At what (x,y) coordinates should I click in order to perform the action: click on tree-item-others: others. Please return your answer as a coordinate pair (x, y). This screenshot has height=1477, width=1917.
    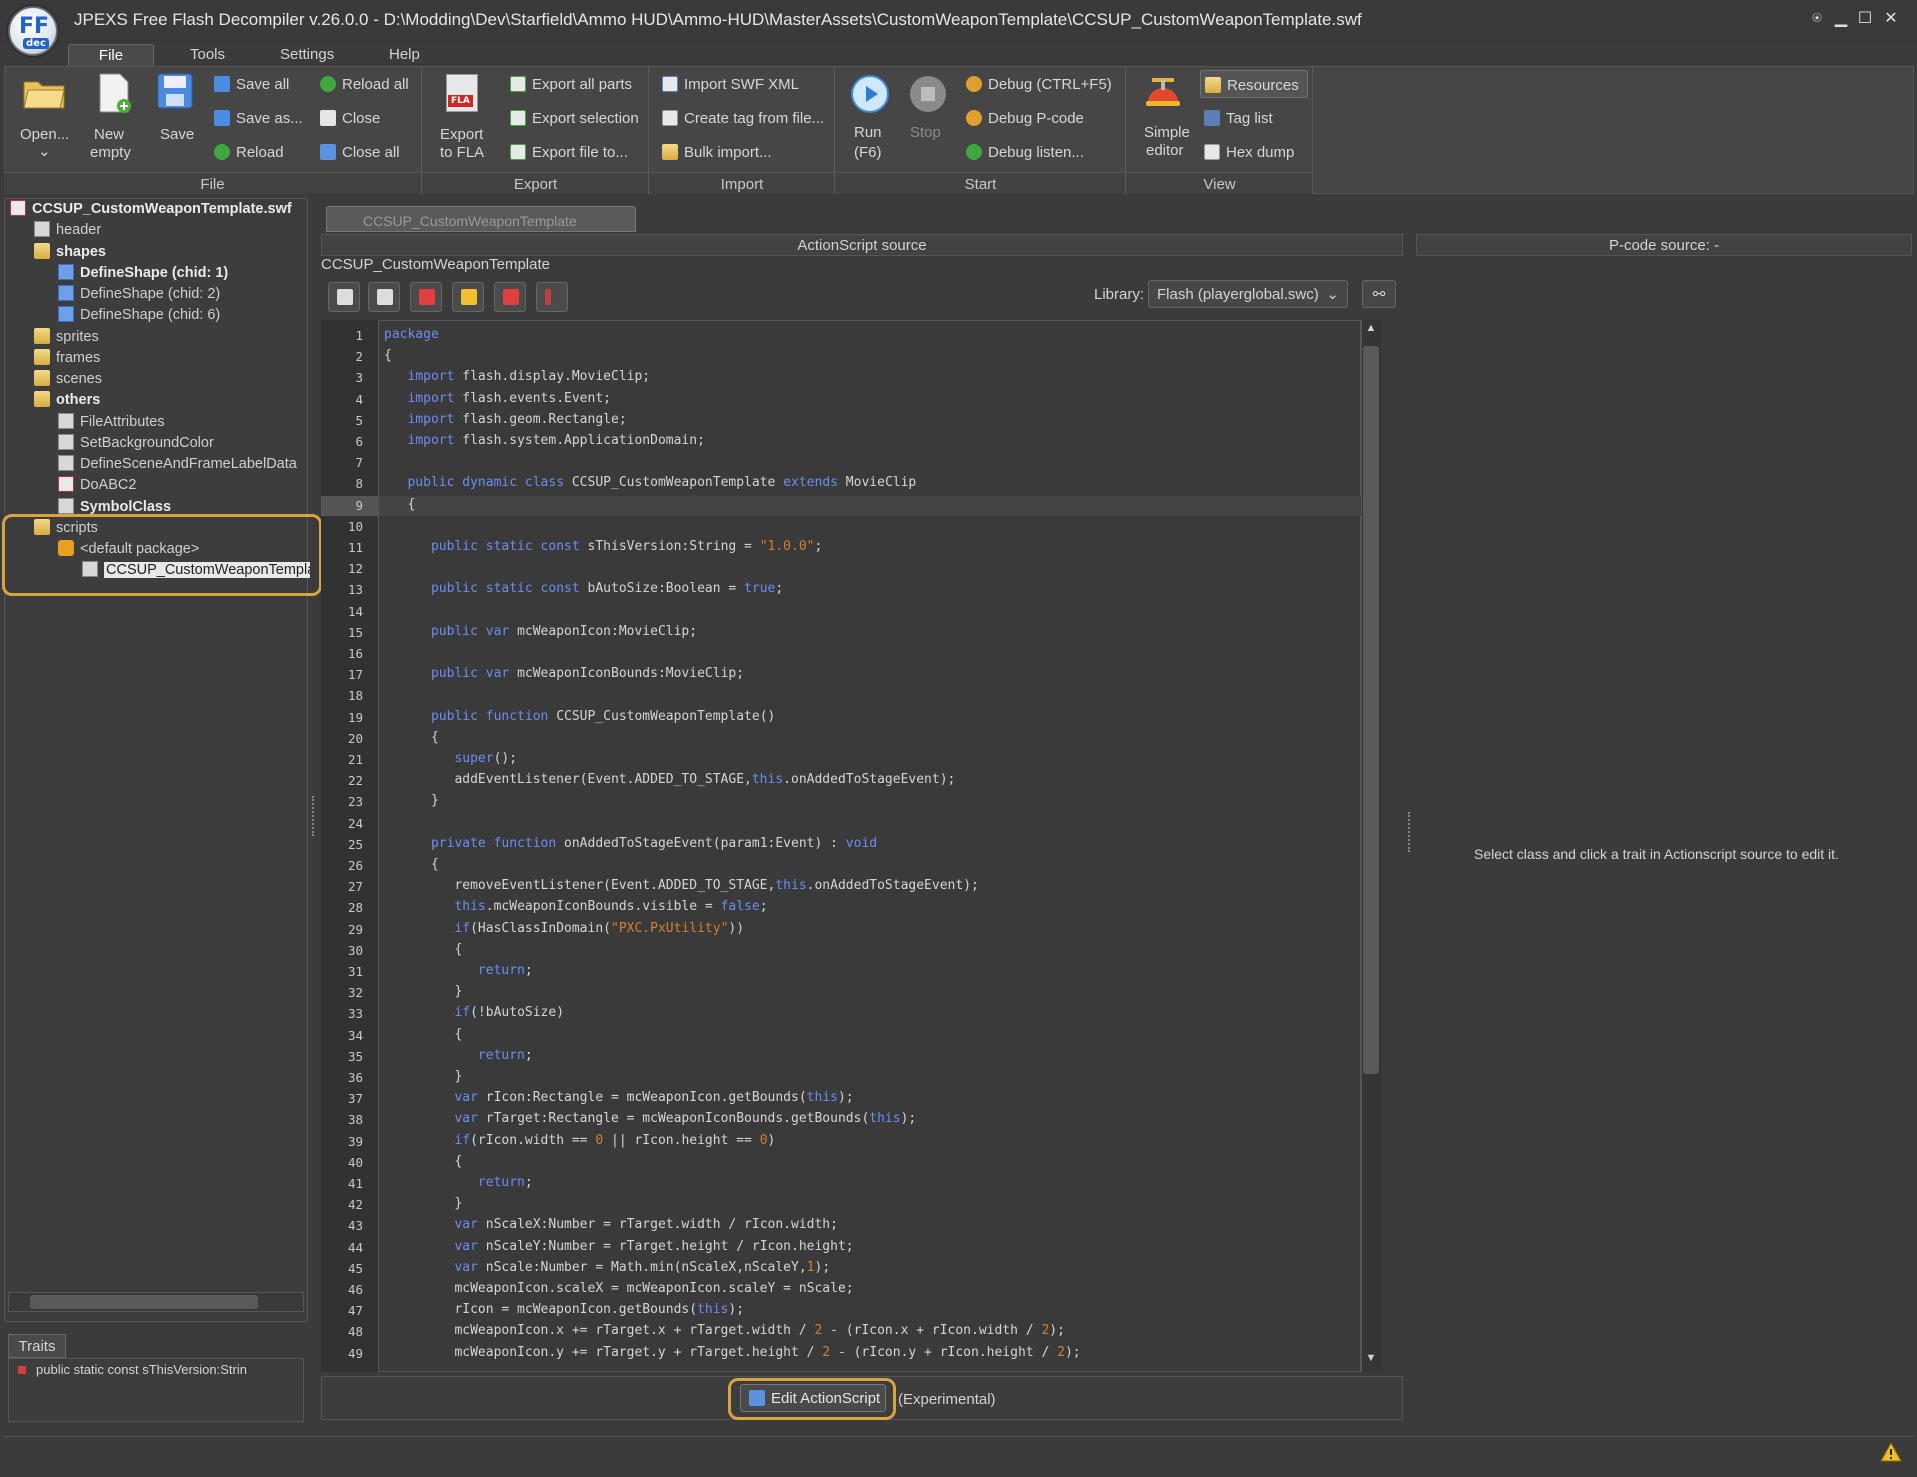
    Looking at the image, I should click on (67, 400).